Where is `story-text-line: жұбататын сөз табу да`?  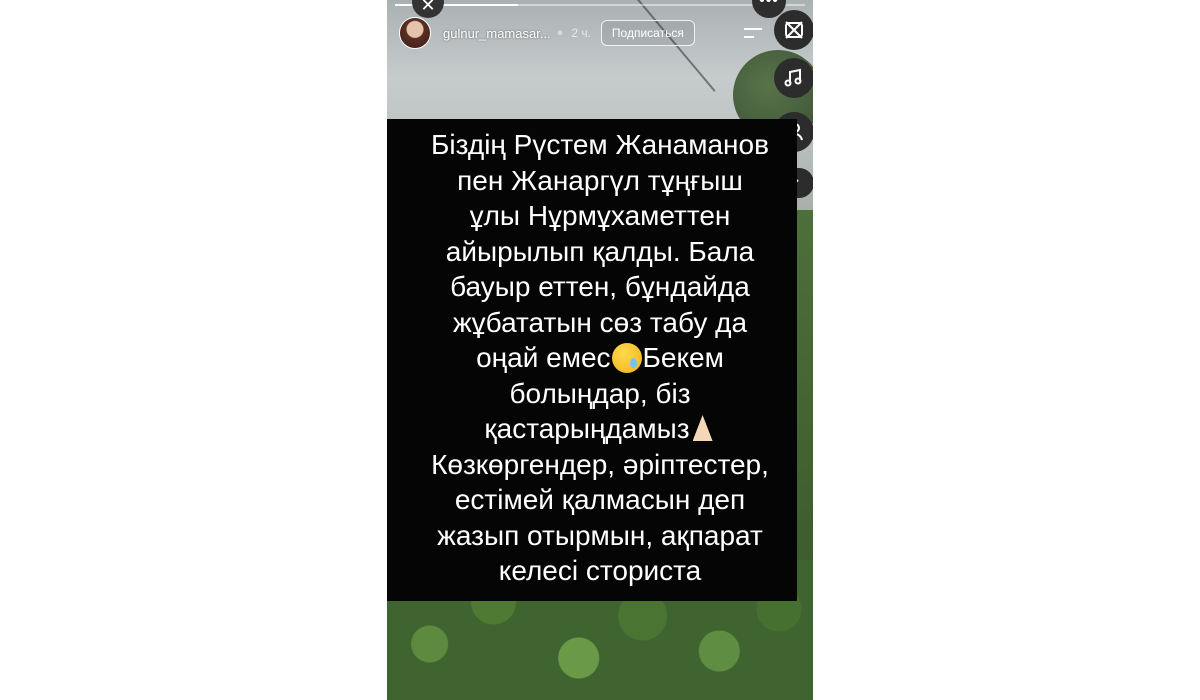 story-text-line: жұбататын сөз табу да is located at coordinates (600, 322).